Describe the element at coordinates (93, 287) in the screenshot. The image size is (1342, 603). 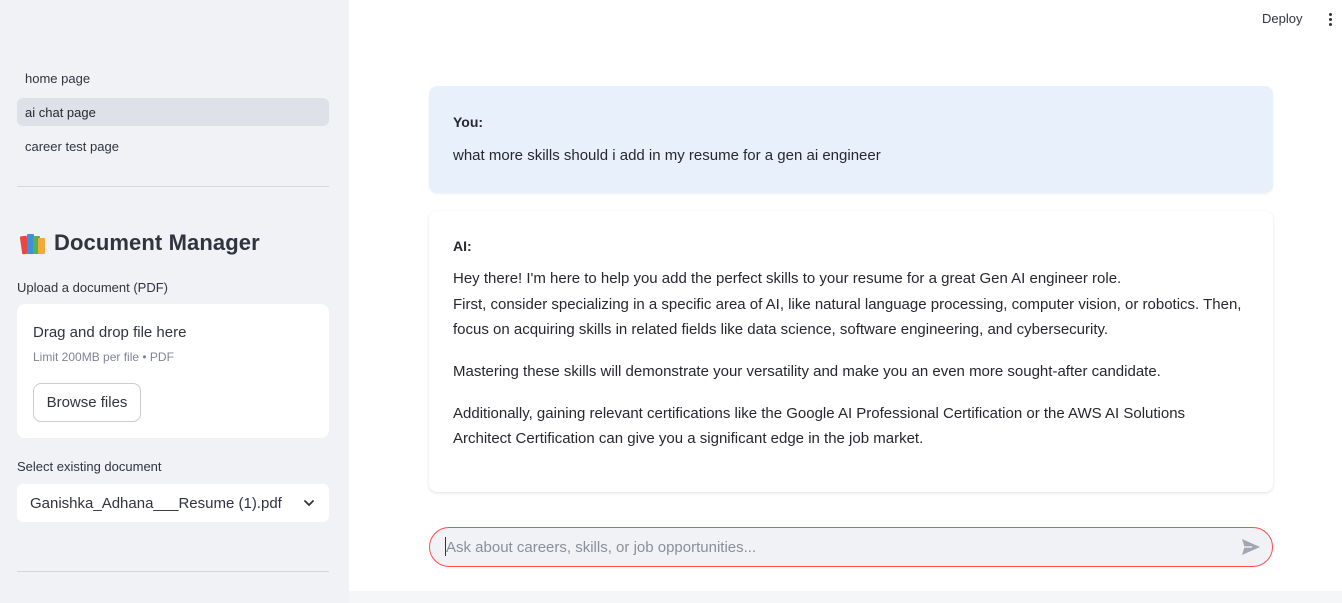
I see `upload-label: Upload a document (PDF)` at that location.